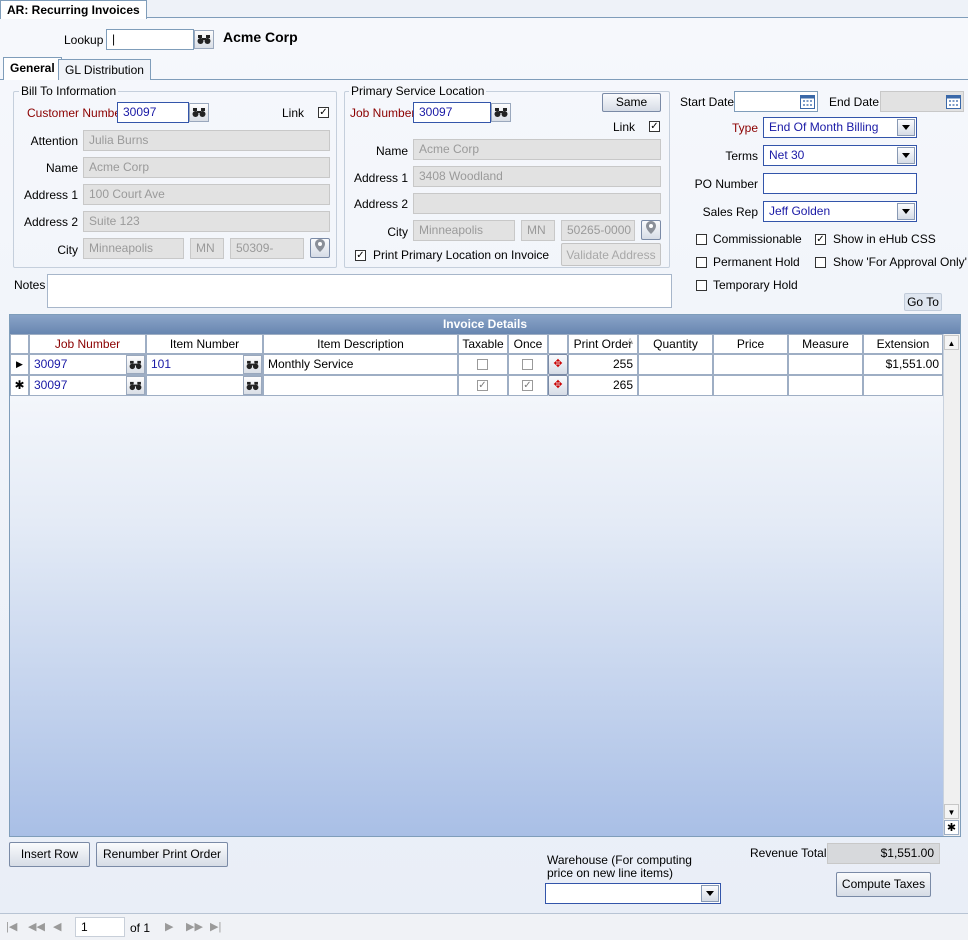  Describe the element at coordinates (57, 926) in the screenshot. I see `pager-prev-icon: ◀` at that location.